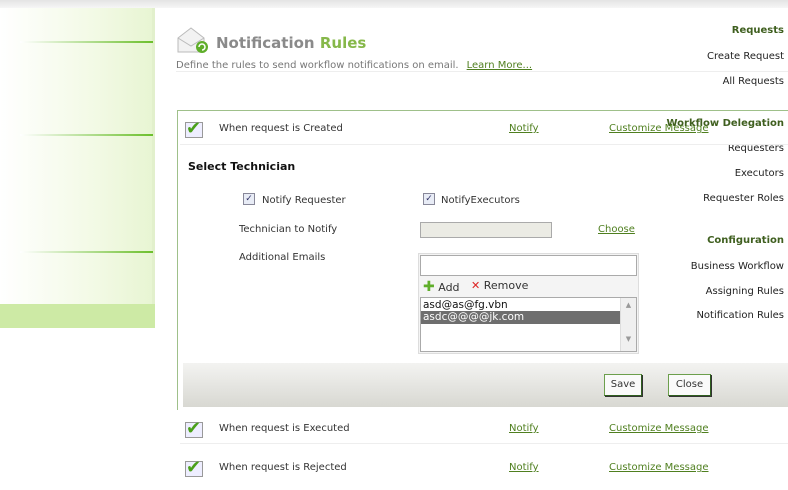 The image size is (788, 490). Describe the element at coordinates (506, 285) in the screenshot. I see `remove-label: Remove` at that location.